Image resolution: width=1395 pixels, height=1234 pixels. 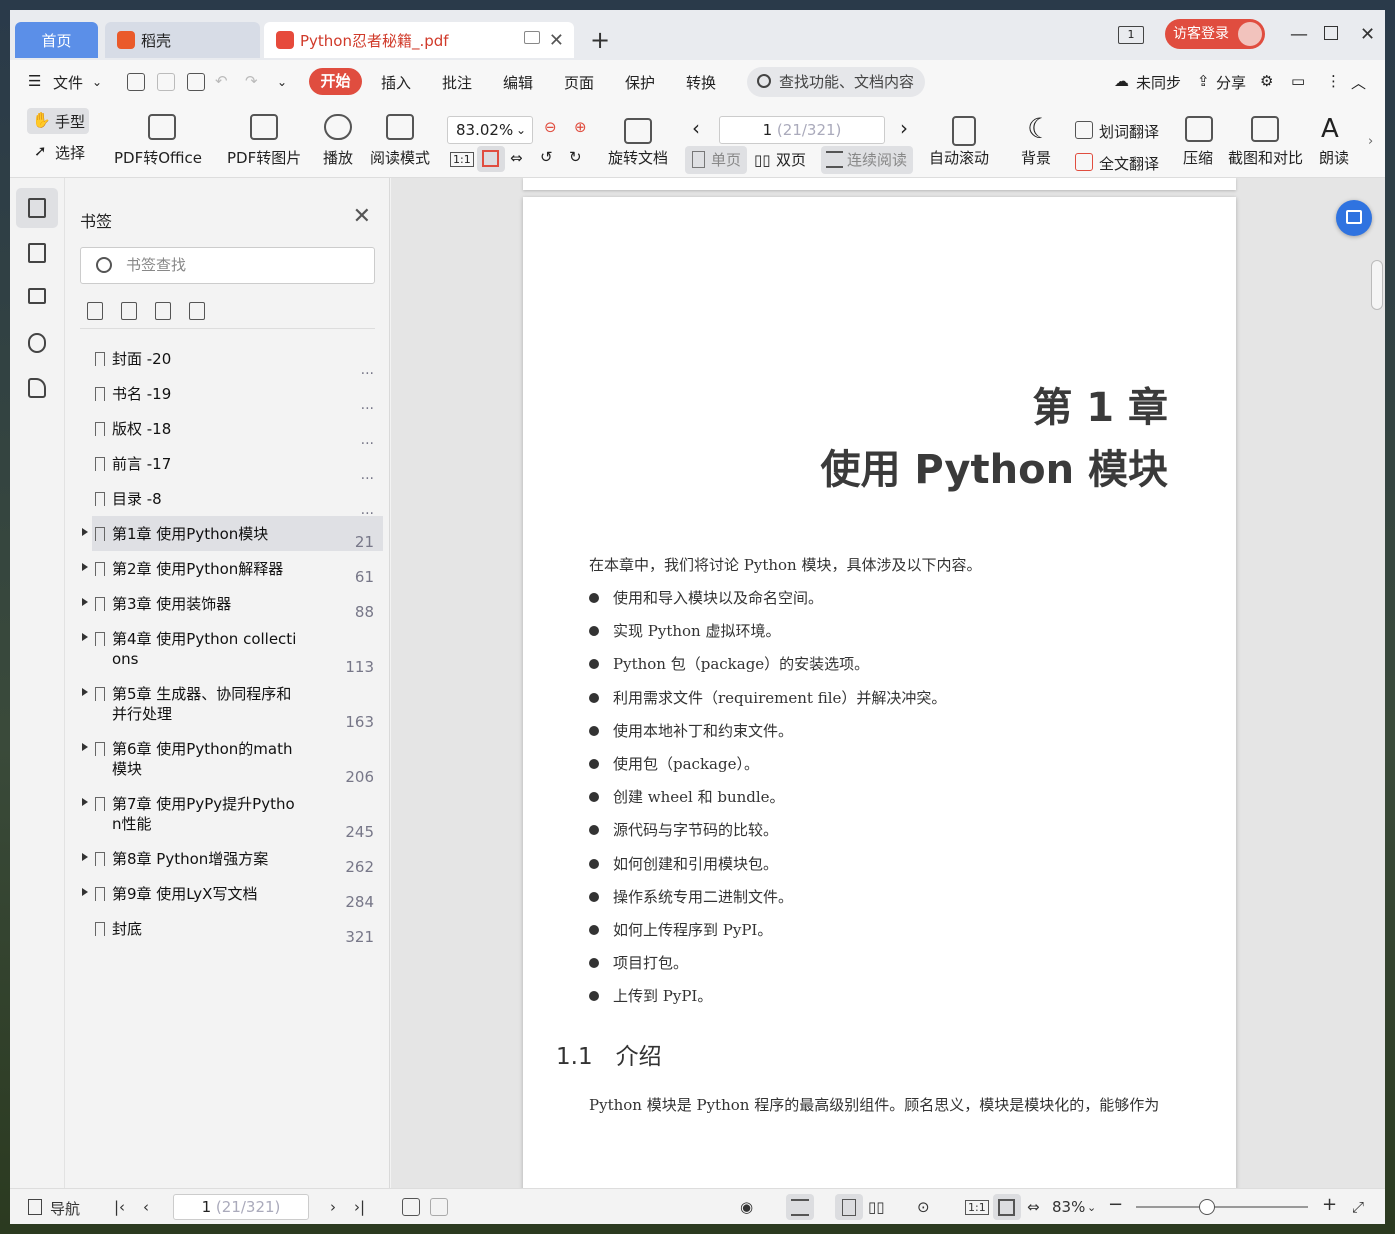 I want to click on fit-page-icon, so click(x=1006, y=1207).